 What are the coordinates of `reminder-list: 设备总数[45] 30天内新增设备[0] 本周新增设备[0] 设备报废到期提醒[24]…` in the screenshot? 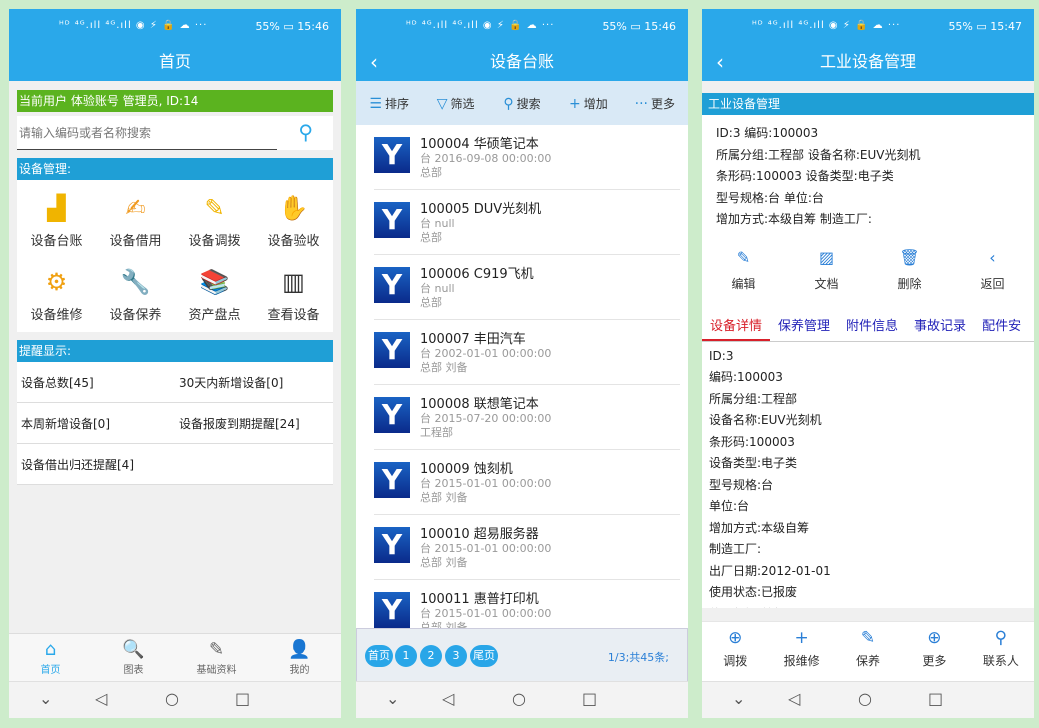 It's located at (175, 423).